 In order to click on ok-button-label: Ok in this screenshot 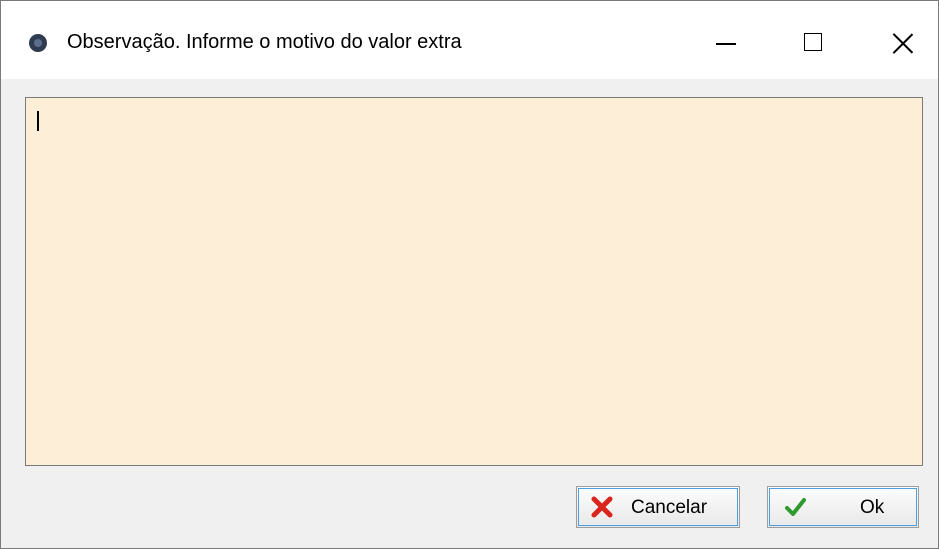, I will do `click(872, 507)`.